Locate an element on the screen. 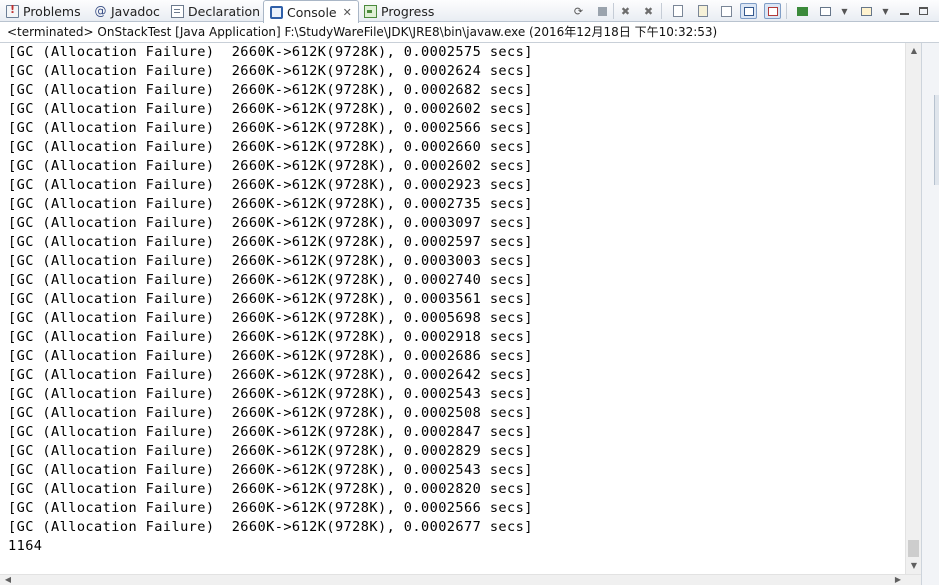 The image size is (939, 588). maximize-icon is located at coordinates (923, 11).